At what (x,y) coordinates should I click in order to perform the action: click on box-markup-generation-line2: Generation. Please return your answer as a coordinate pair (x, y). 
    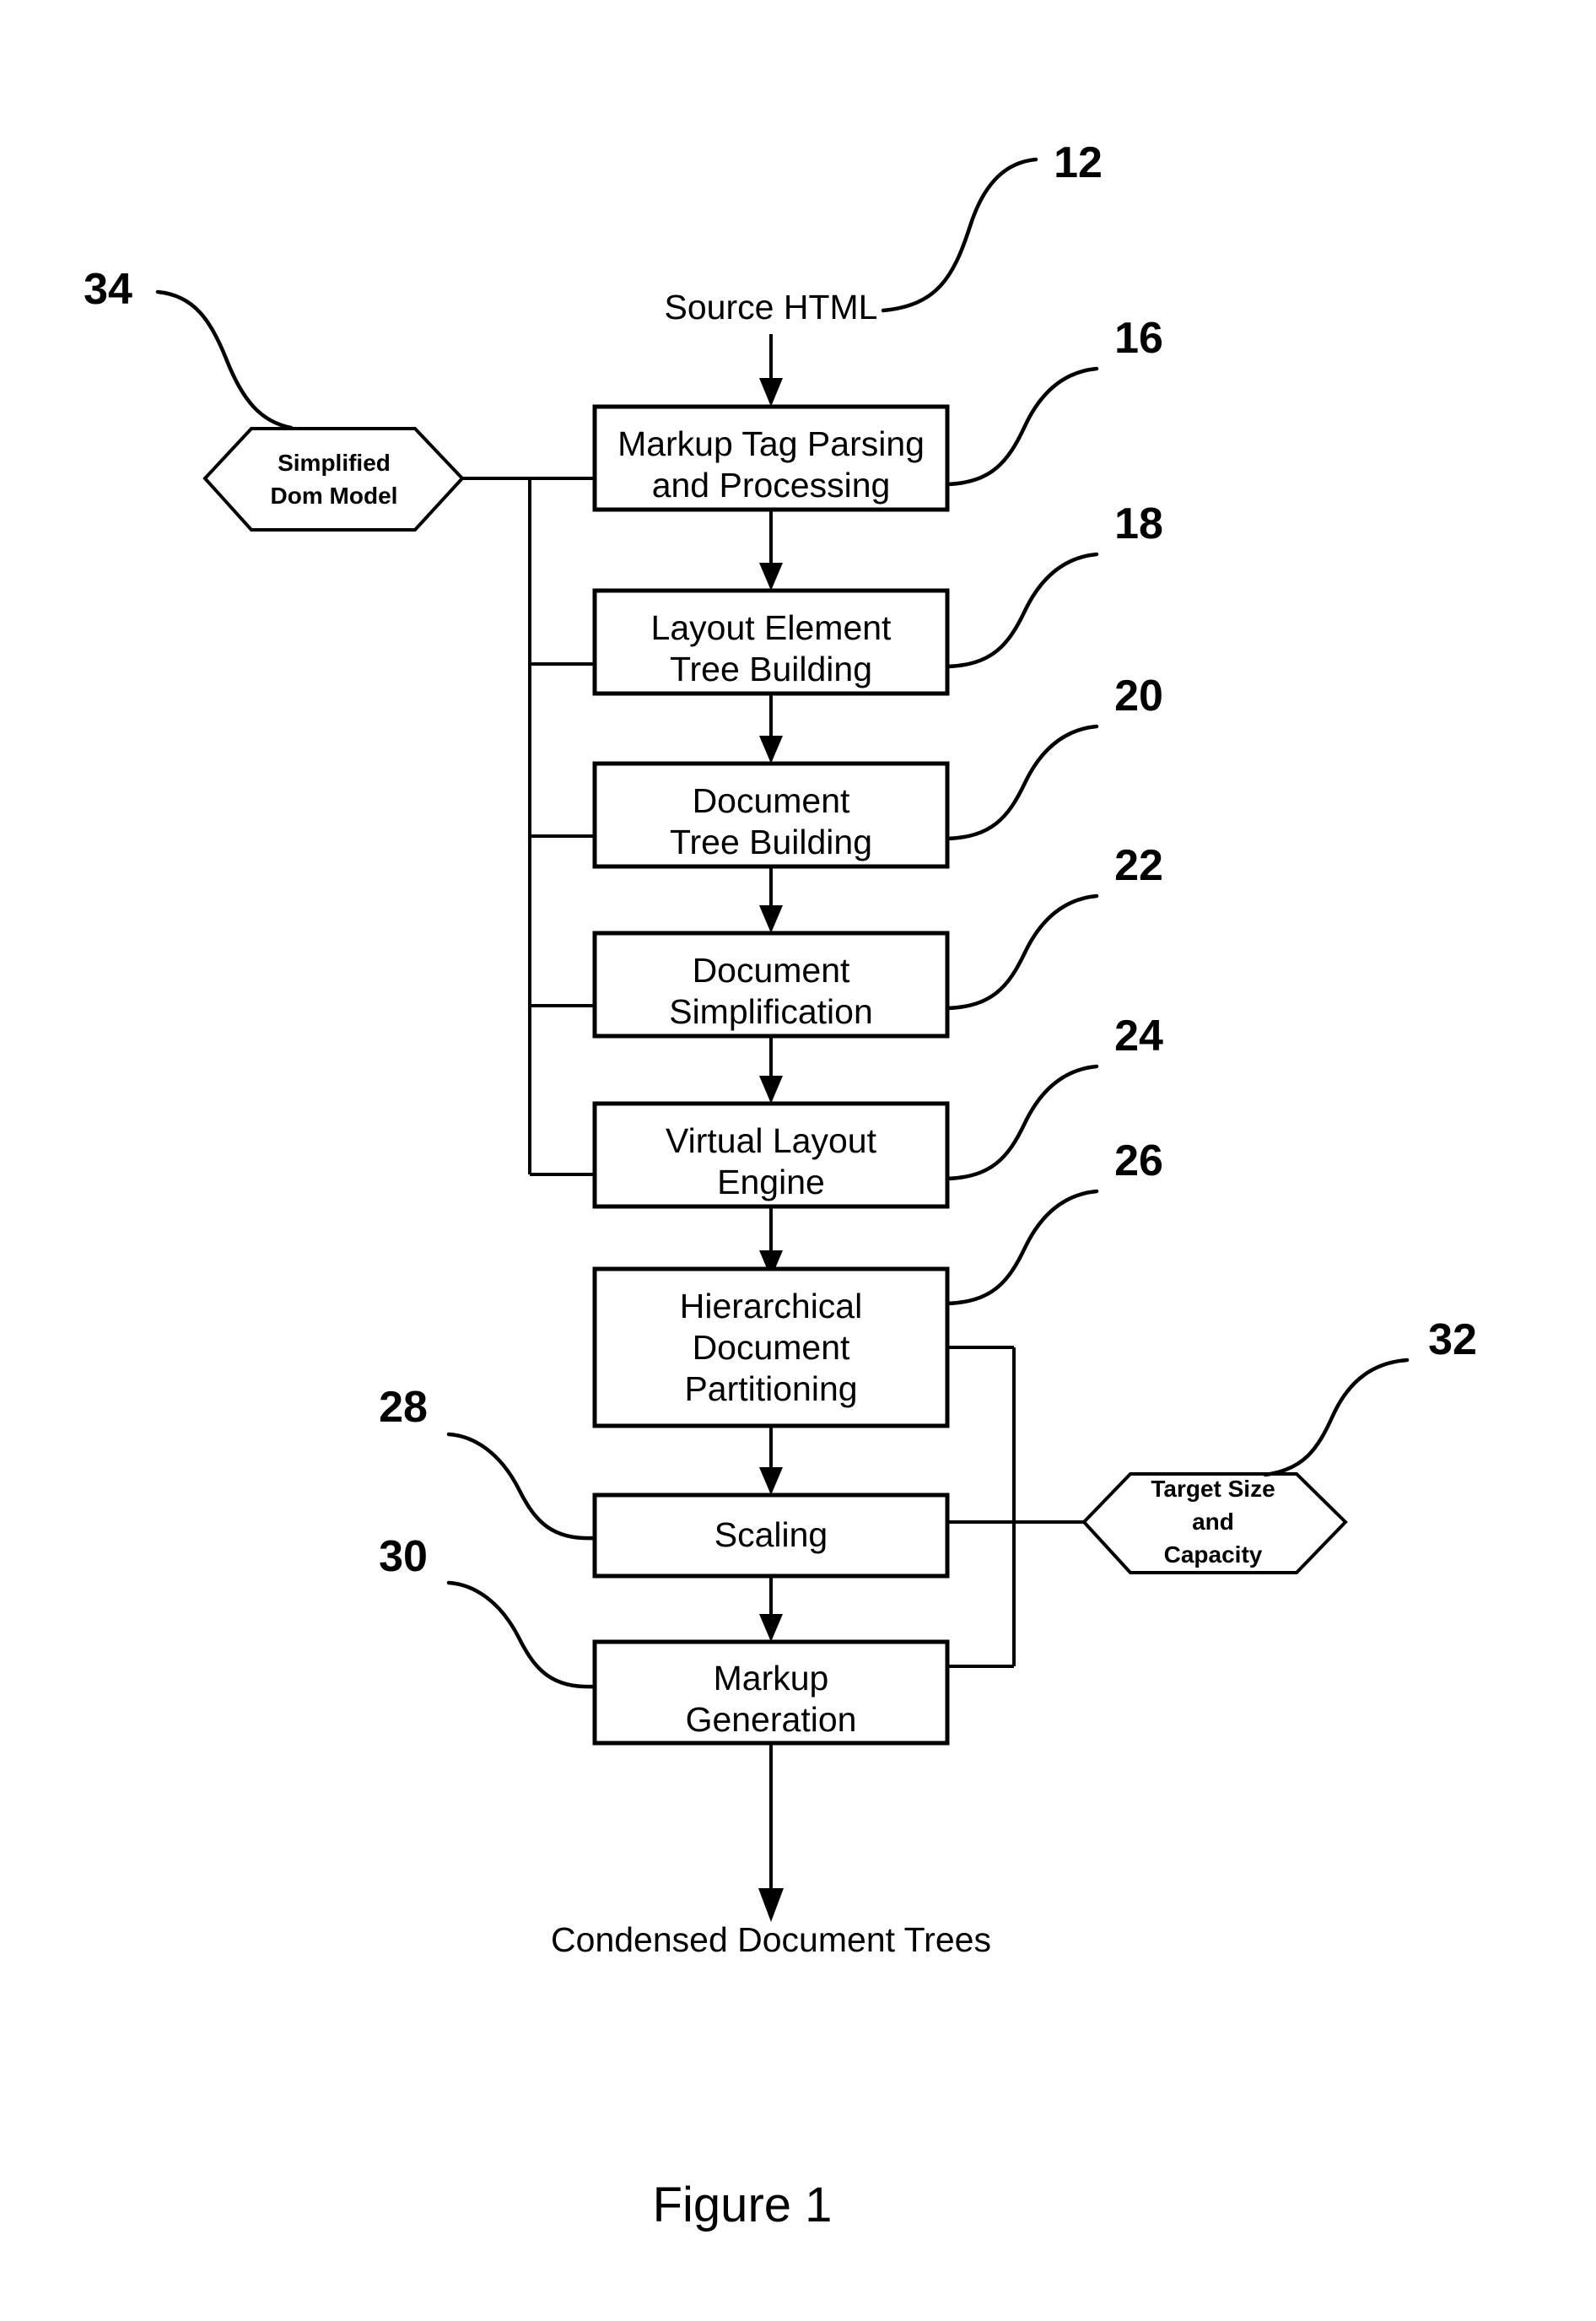
    Looking at the image, I should click on (772, 1719).